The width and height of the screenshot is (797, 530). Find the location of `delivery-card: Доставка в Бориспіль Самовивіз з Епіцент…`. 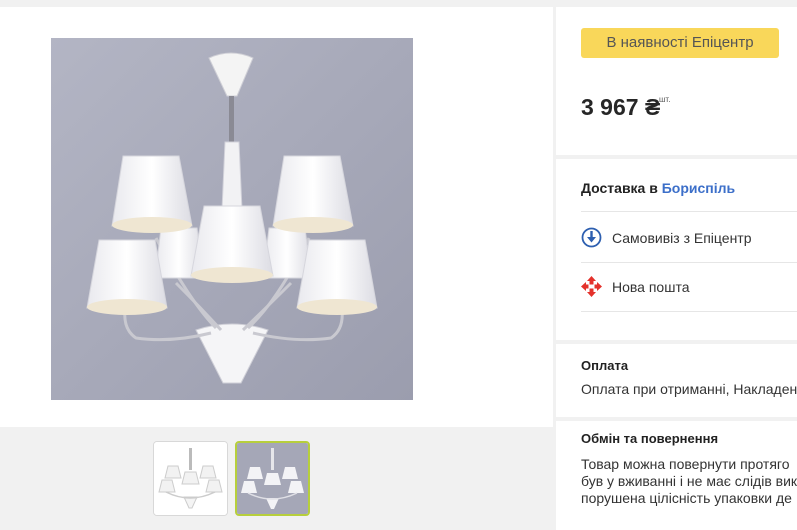

delivery-card: Доставка в Бориспіль Самовивіз з Епіцент… is located at coordinates (676, 249).